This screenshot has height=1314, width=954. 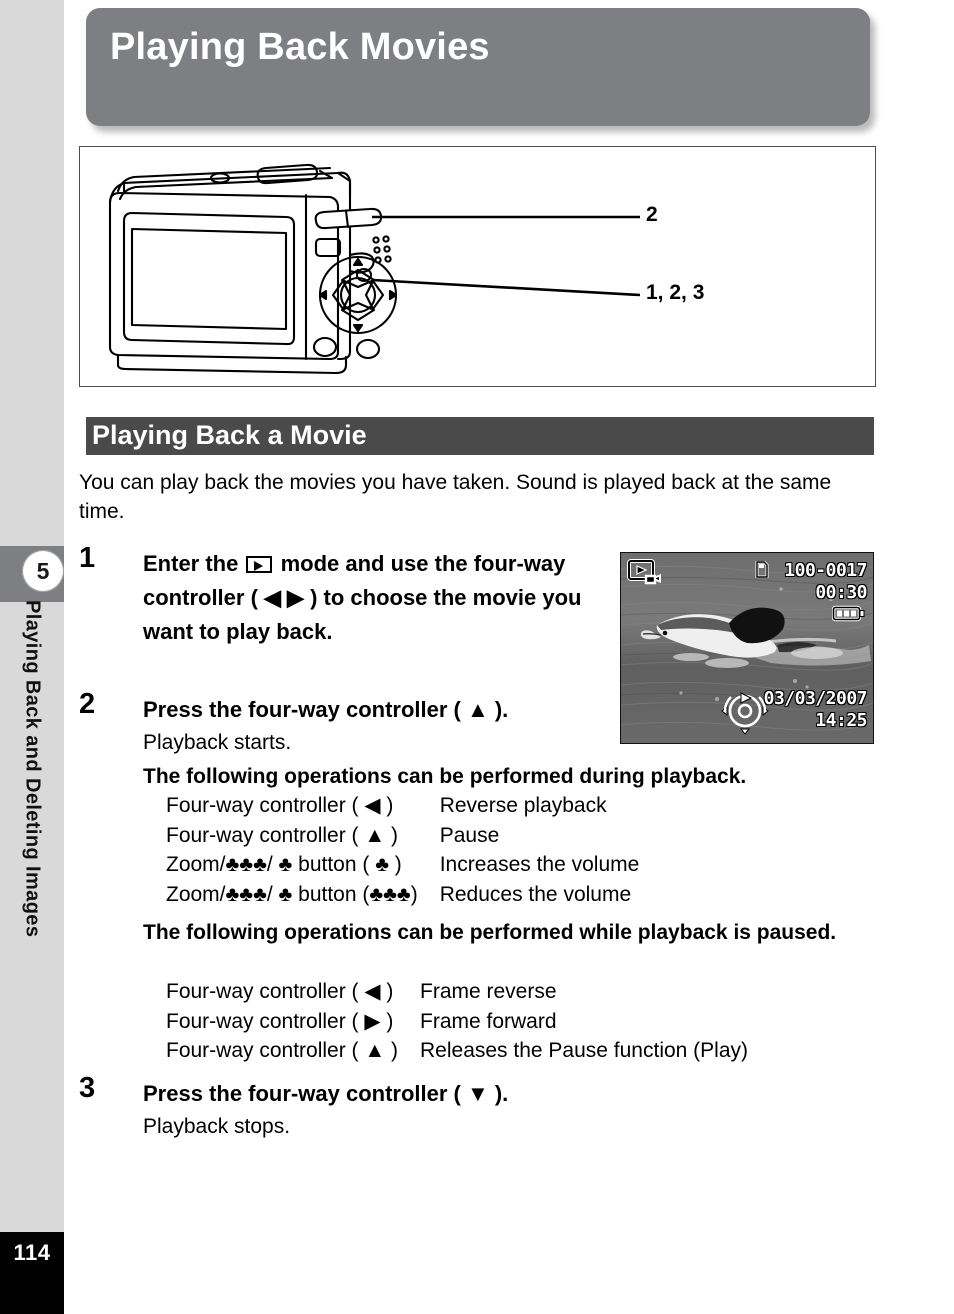 What do you see at coordinates (87, 1088) in the screenshot?
I see `step-3-number: 3` at bounding box center [87, 1088].